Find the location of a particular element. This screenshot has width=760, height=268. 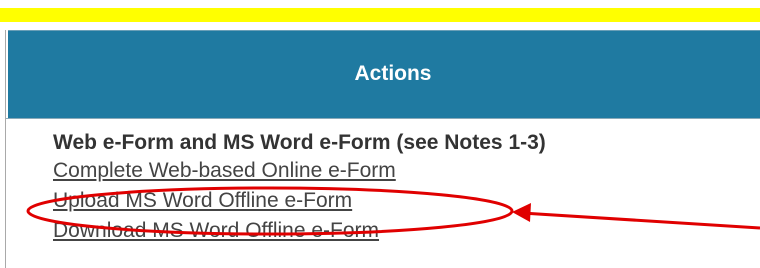

upload-word-eform-link: Upload MS Word Offline e-Form is located at coordinates (403, 201).